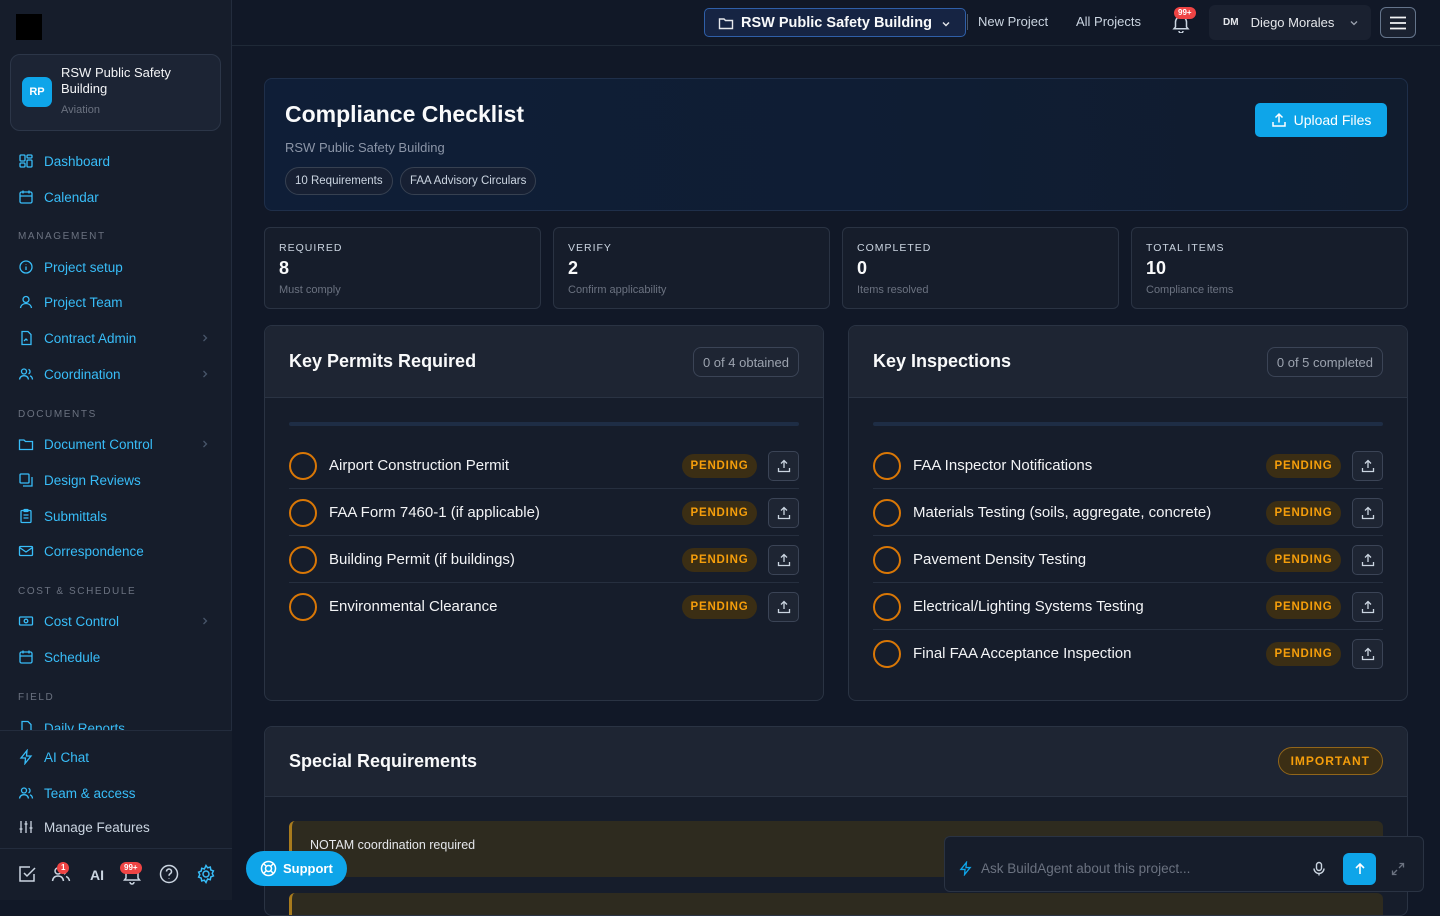  I want to click on app-logo, so click(29, 27).